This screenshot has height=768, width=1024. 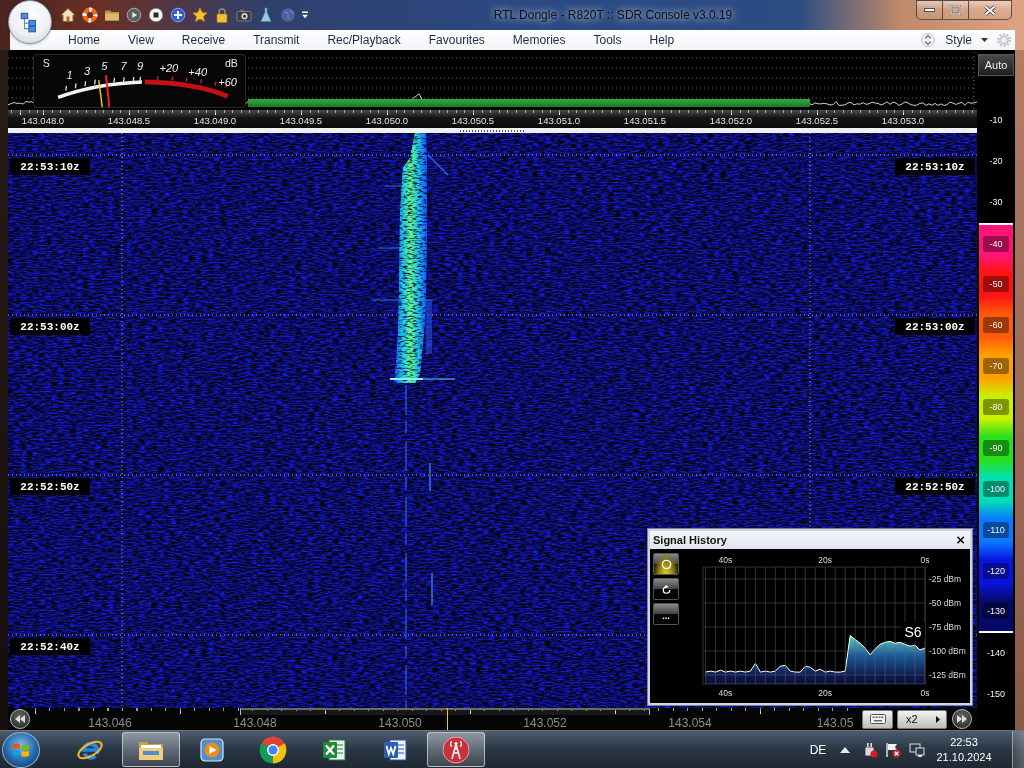 What do you see at coordinates (110, 723) in the screenshot?
I see `frequency-label: 143.046` at bounding box center [110, 723].